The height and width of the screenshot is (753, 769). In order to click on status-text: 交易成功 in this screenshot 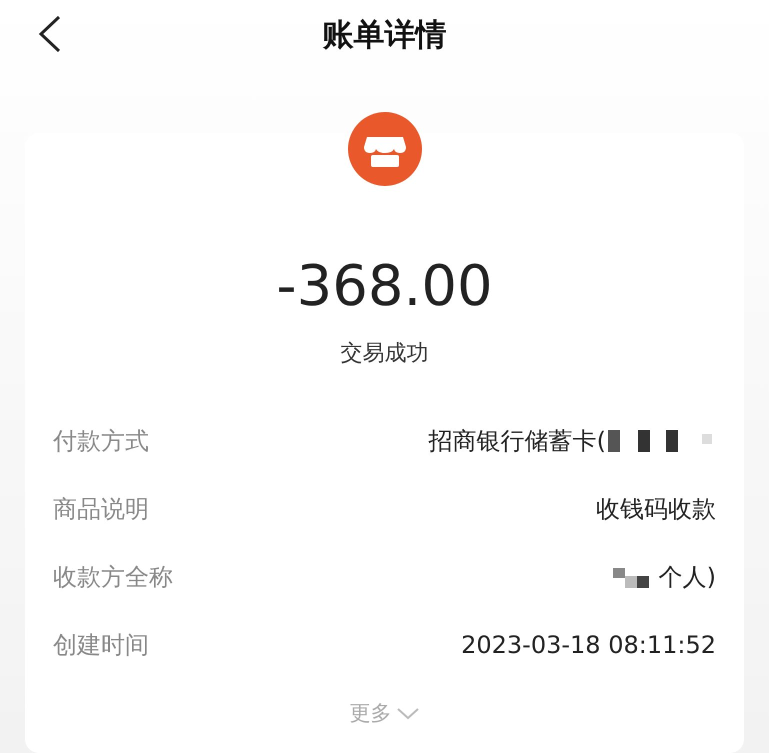, I will do `click(384, 354)`.